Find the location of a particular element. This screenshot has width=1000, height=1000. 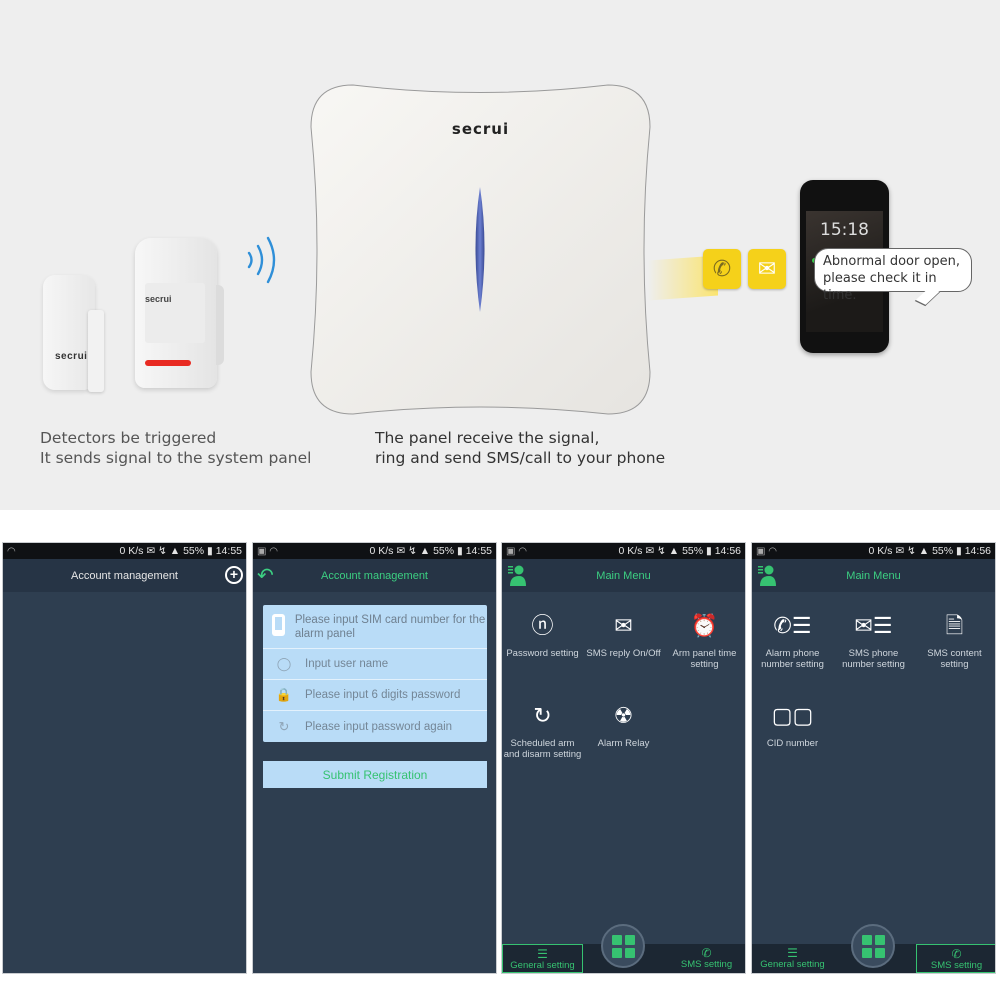

confirm-password-input is located at coordinates (390, 726).